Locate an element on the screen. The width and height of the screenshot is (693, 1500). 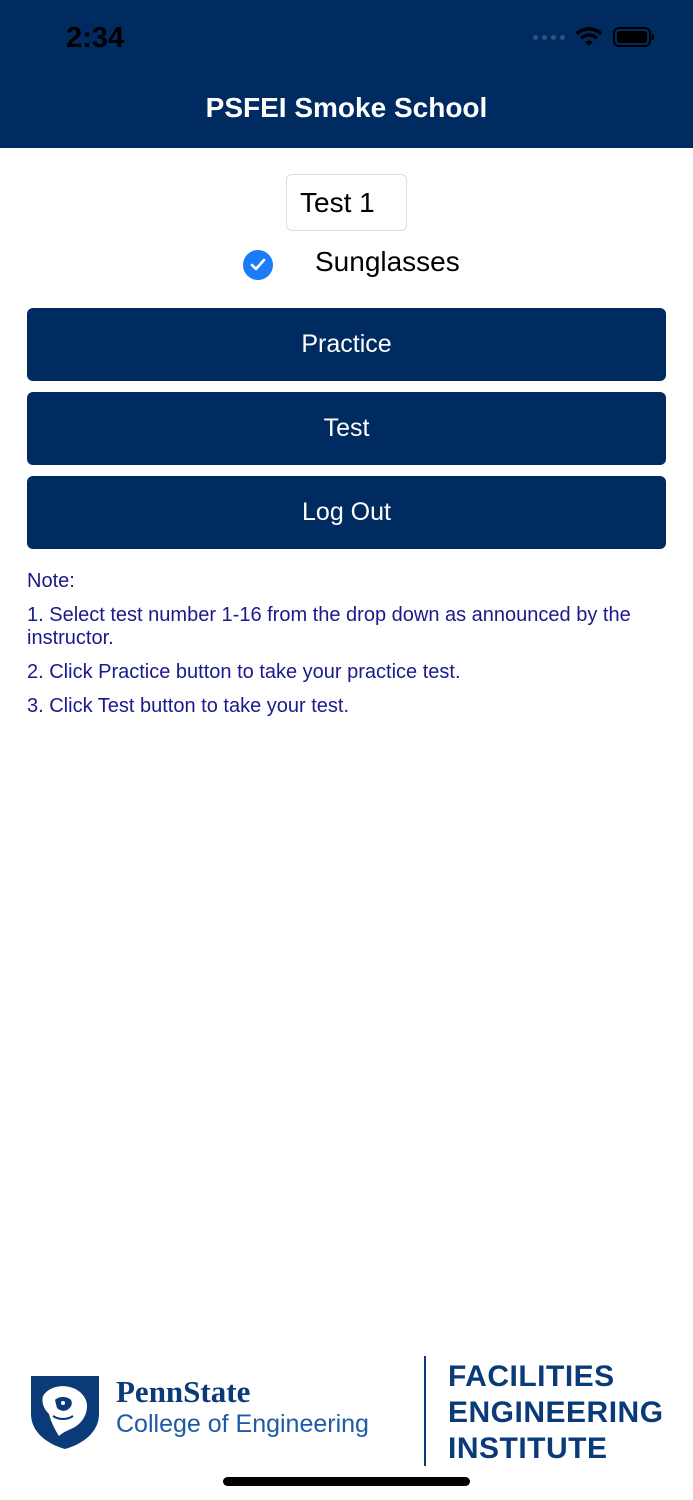
practice-button: Practice is located at coordinates (346, 344).